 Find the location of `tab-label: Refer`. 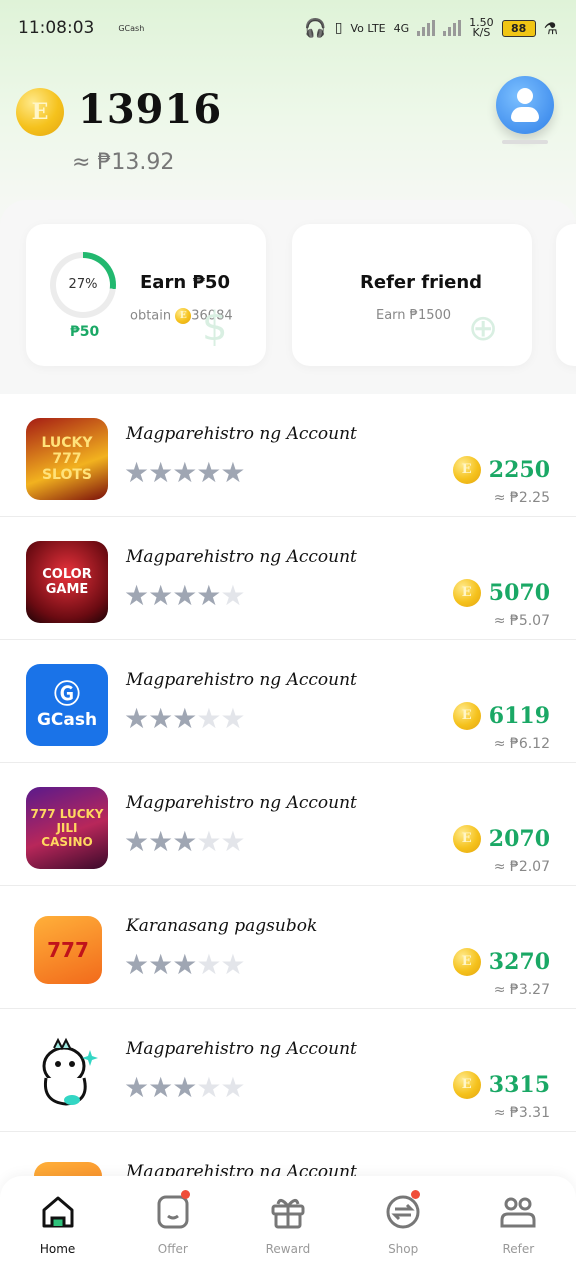

tab-label: Refer is located at coordinates (518, 1249).